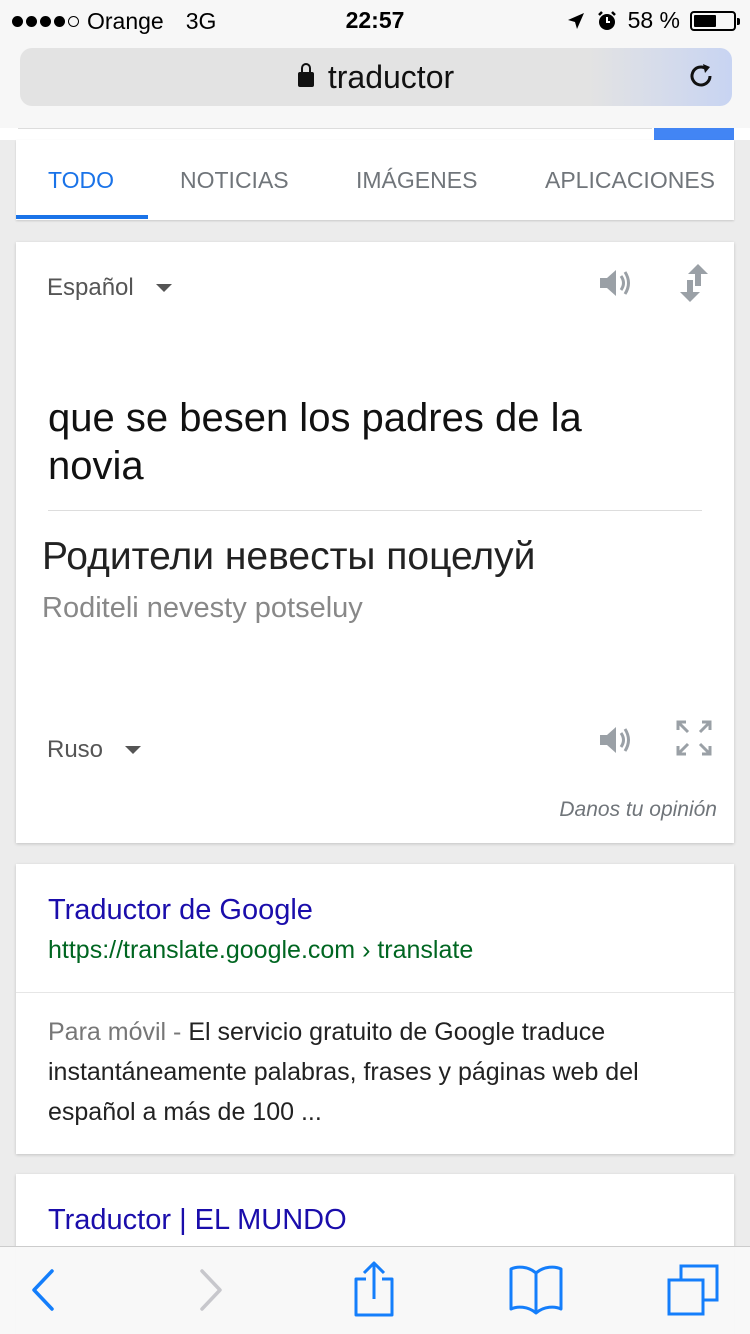  Describe the element at coordinates (368, 442) in the screenshot. I see `source-text: que se besen los padres de la novia` at that location.